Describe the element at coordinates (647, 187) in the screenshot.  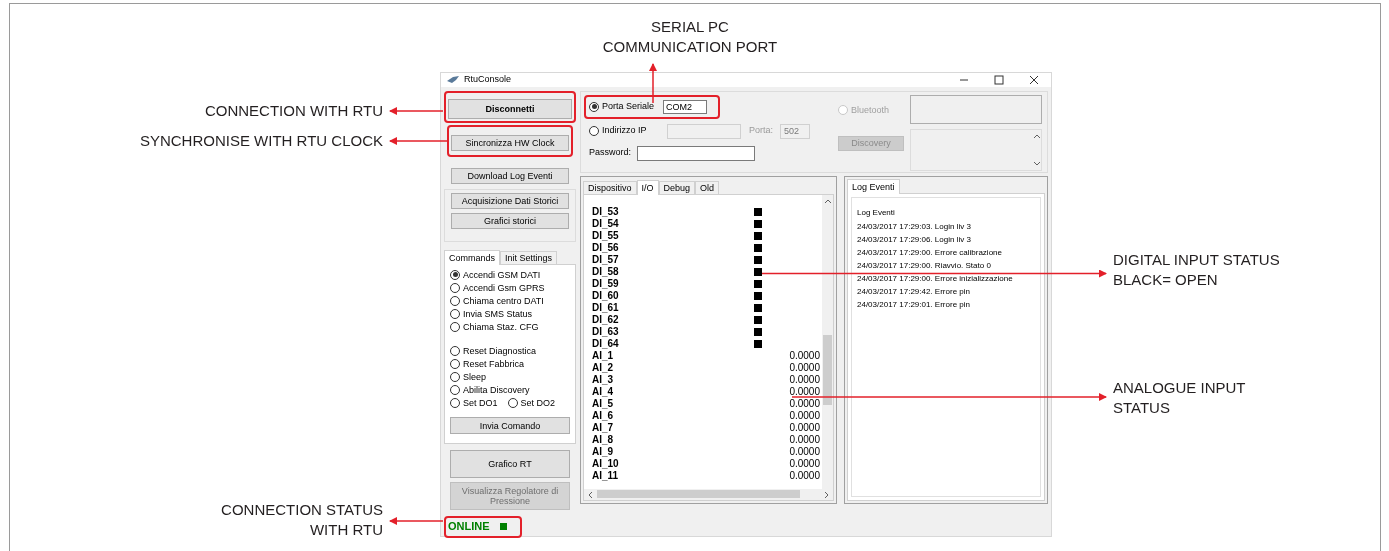
I see `tab: I/O` at that location.